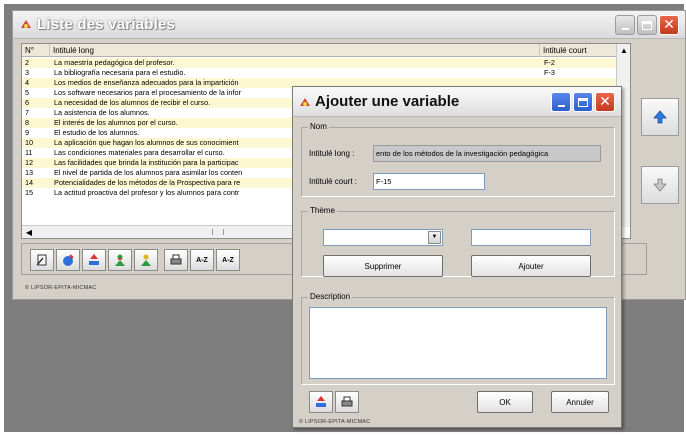 Image resolution: width=686 pixels, height=435 pixels. Describe the element at coordinates (228, 260) in the screenshot. I see `sort-az-button-2: A-Z` at that location.